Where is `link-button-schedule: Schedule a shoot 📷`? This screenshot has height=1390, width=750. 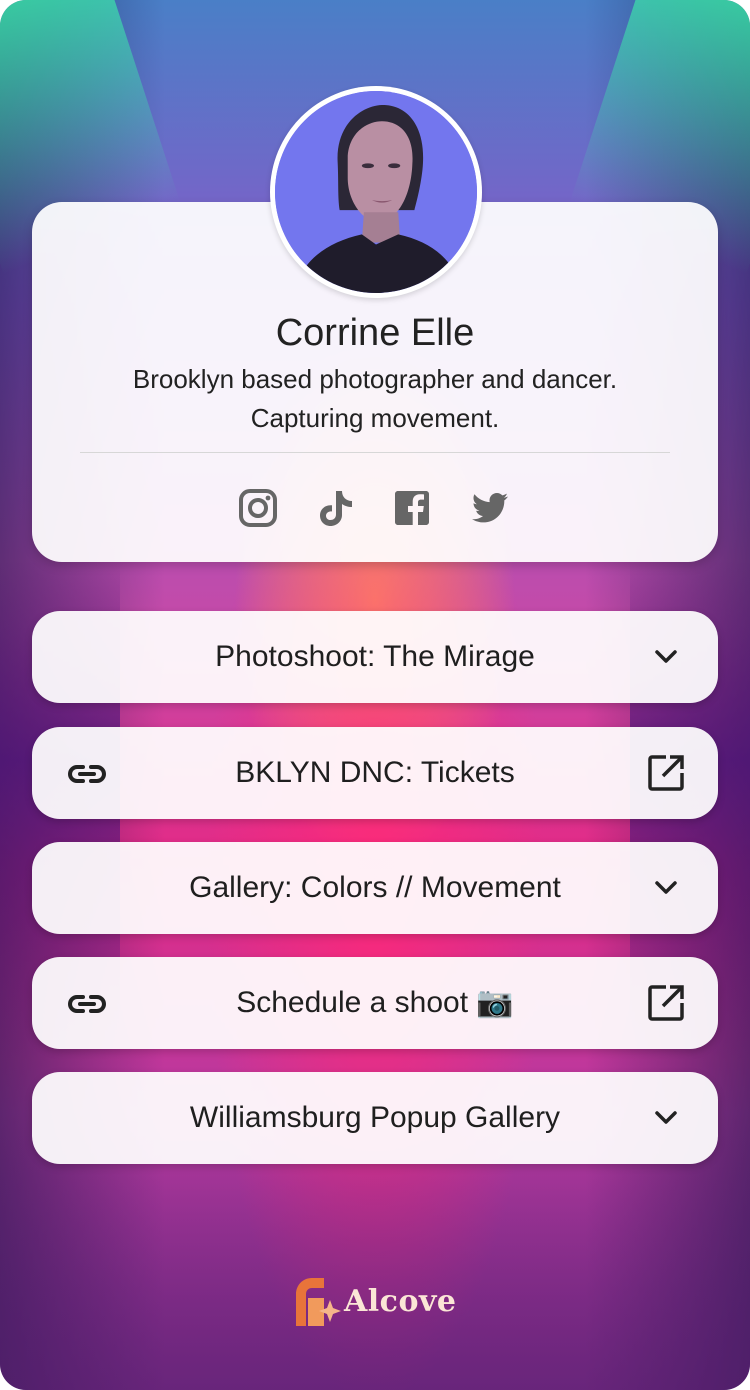
link-button-schedule: Schedule a shoot 📷 is located at coordinates (375, 1003).